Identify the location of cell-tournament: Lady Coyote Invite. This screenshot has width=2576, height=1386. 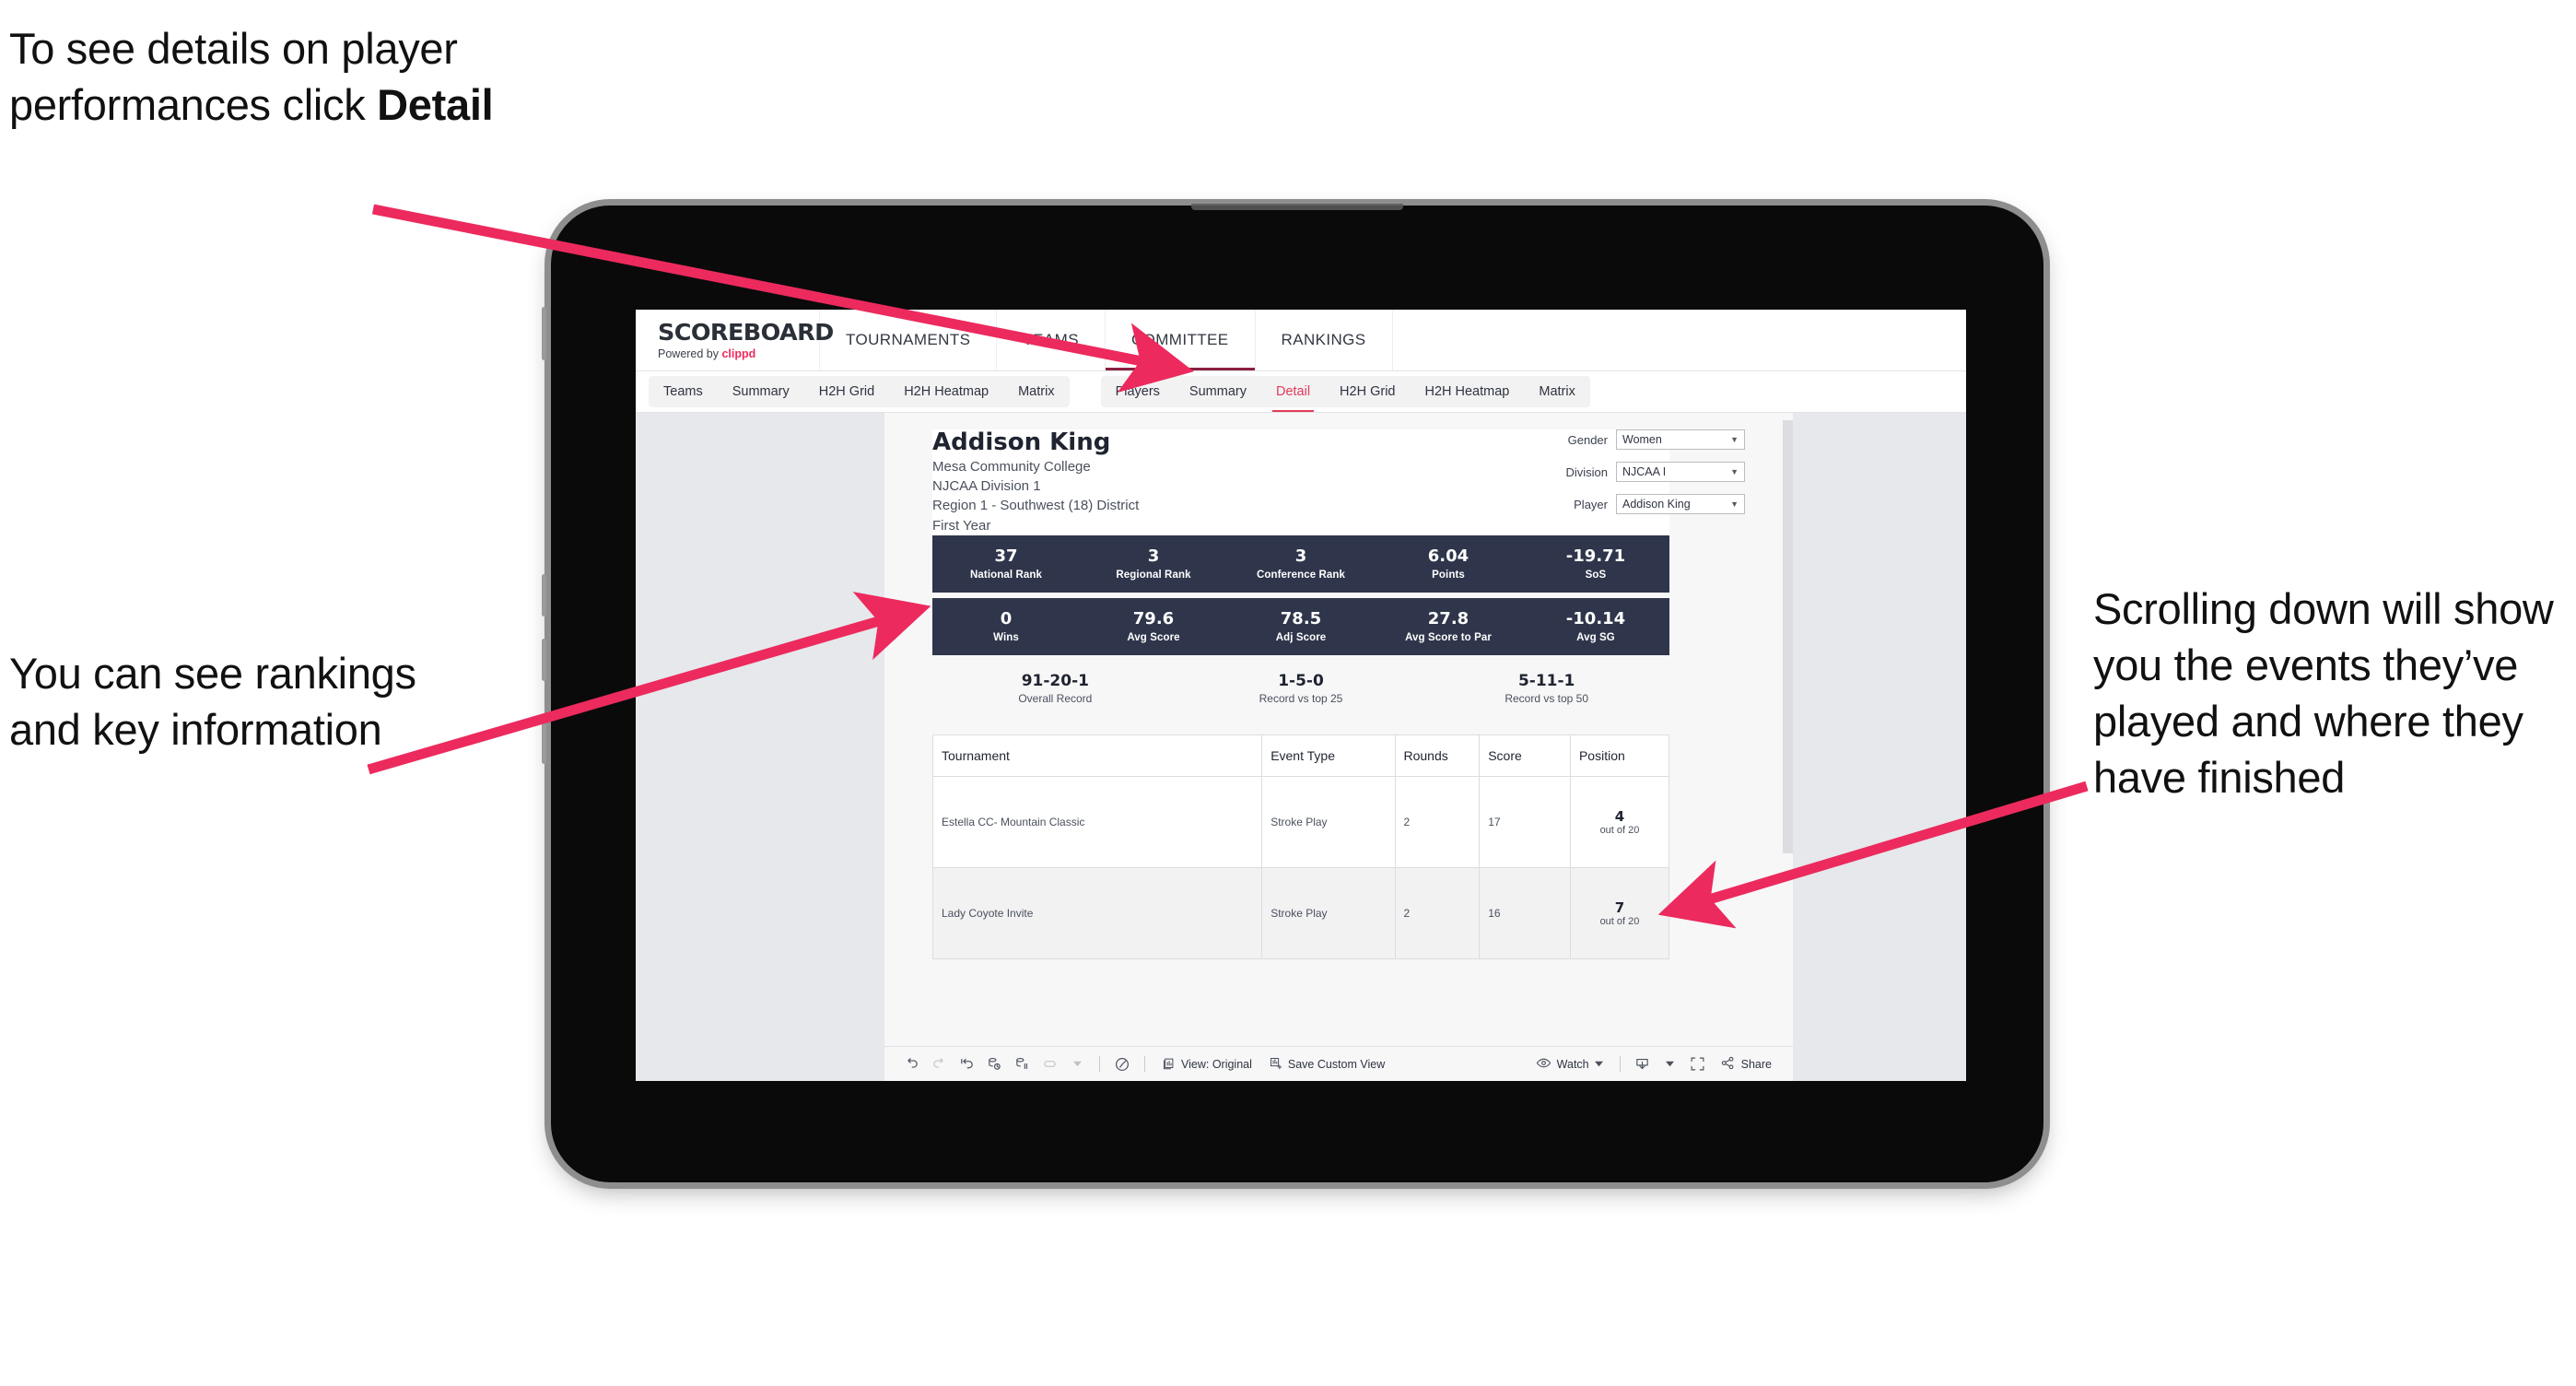
(1097, 914).